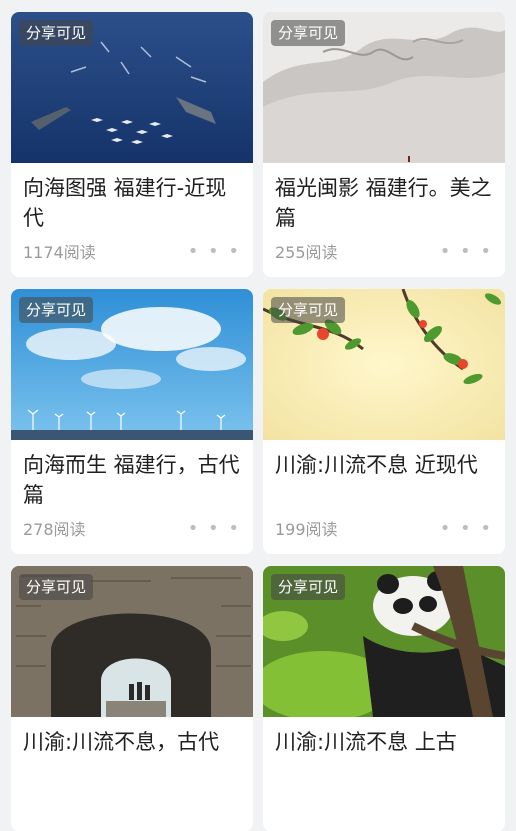 This screenshot has height=831, width=516. I want to click on article-card: 分享可见 福光闽影 福建行。美之篇 255阅读 • • •, so click(384, 144).